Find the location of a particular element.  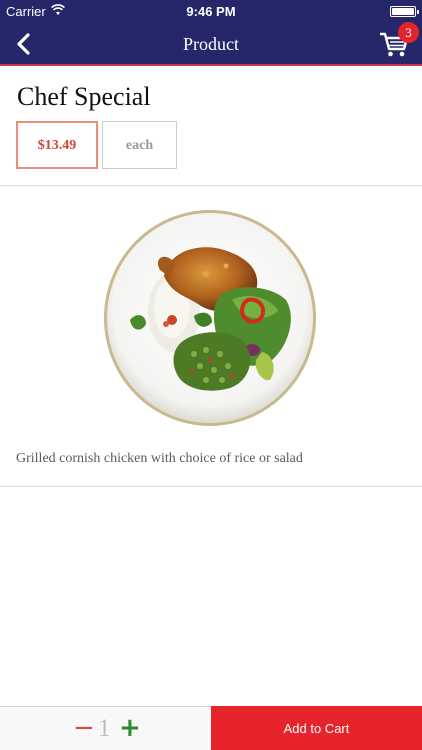

bottom-action-bar: − 1 + Add to Cart is located at coordinates (211, 728).